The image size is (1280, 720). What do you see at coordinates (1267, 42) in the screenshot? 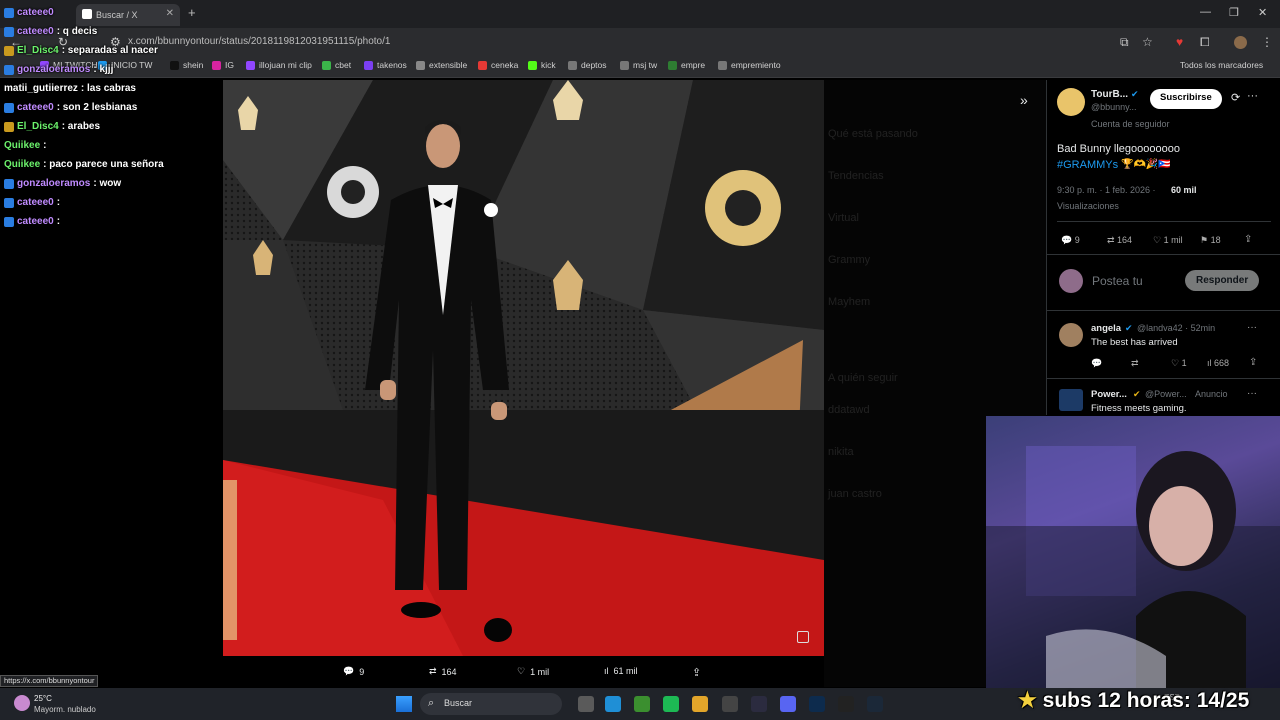
I see `menu-icon: ⋮` at bounding box center [1267, 42].